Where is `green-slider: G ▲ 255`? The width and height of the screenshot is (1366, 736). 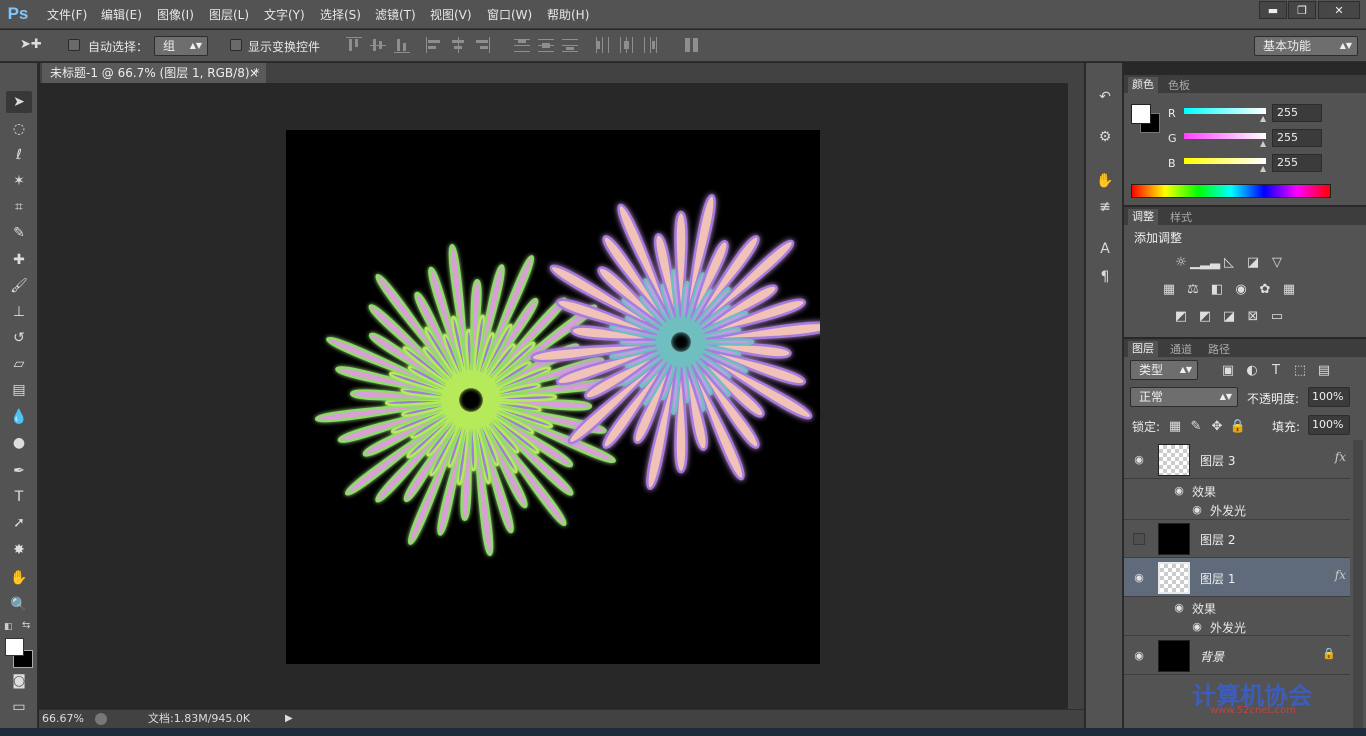
green-slider: G ▲ 255 is located at coordinates (1248, 139).